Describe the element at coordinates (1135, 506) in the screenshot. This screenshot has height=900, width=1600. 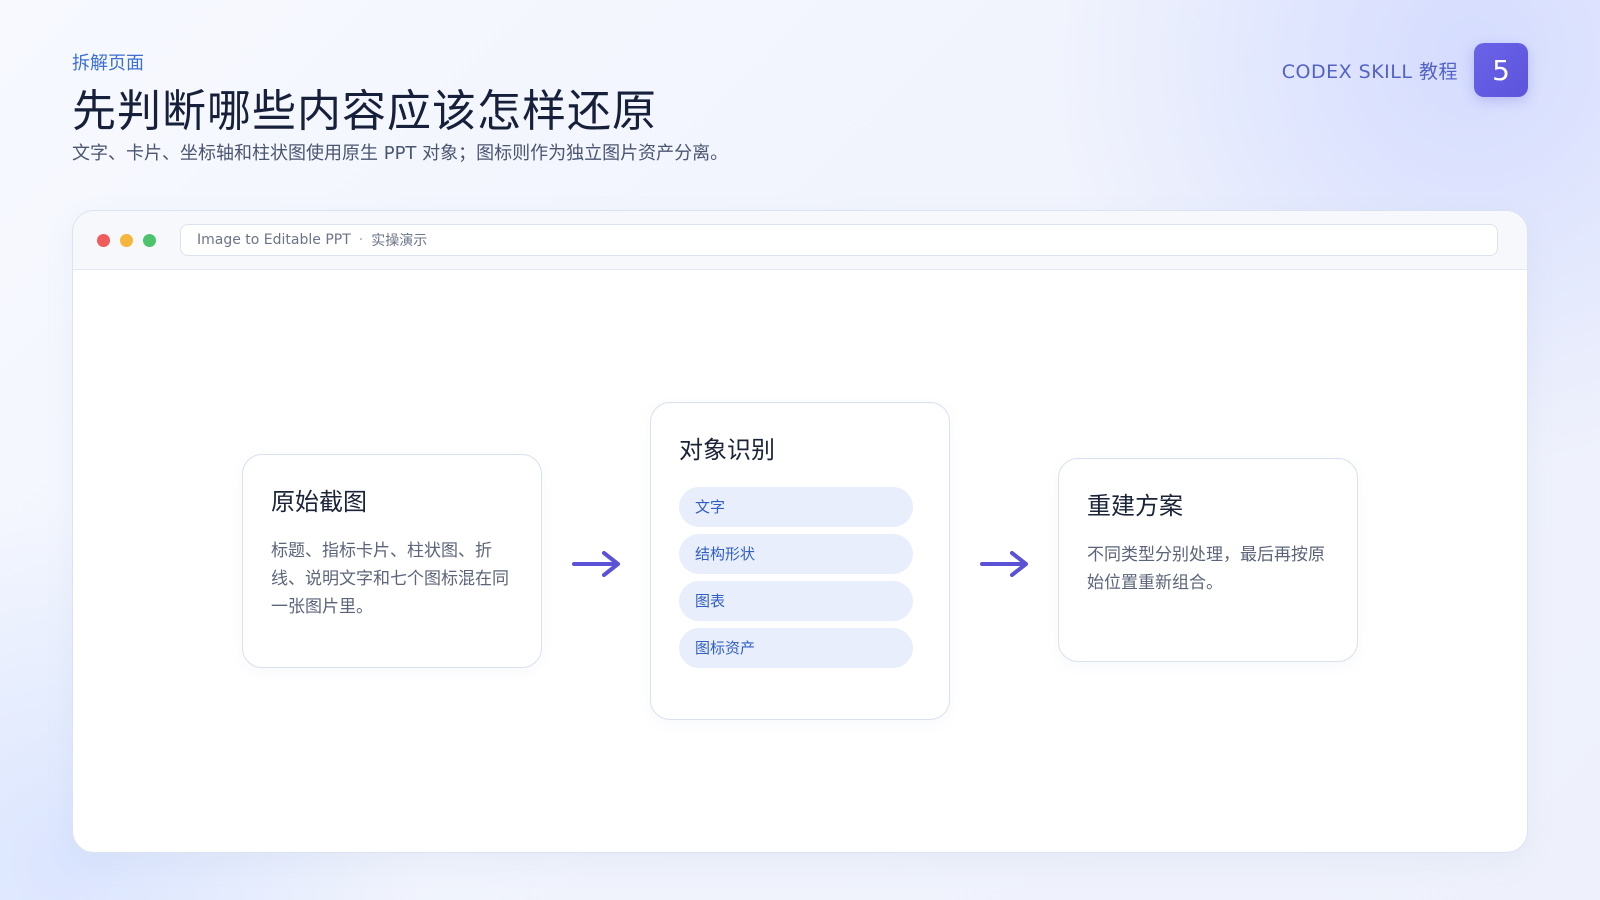
I see `rebuild-card-title: 重建方案` at that location.